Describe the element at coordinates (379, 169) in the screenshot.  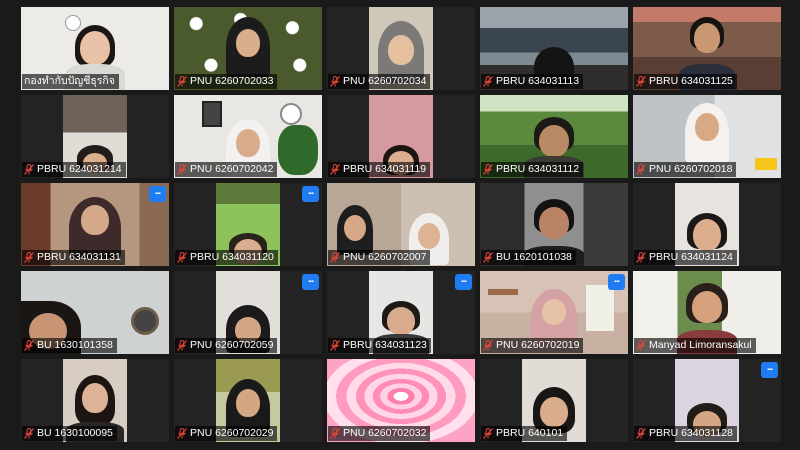
I see `participant-name-label: PBRU 634031119` at that location.